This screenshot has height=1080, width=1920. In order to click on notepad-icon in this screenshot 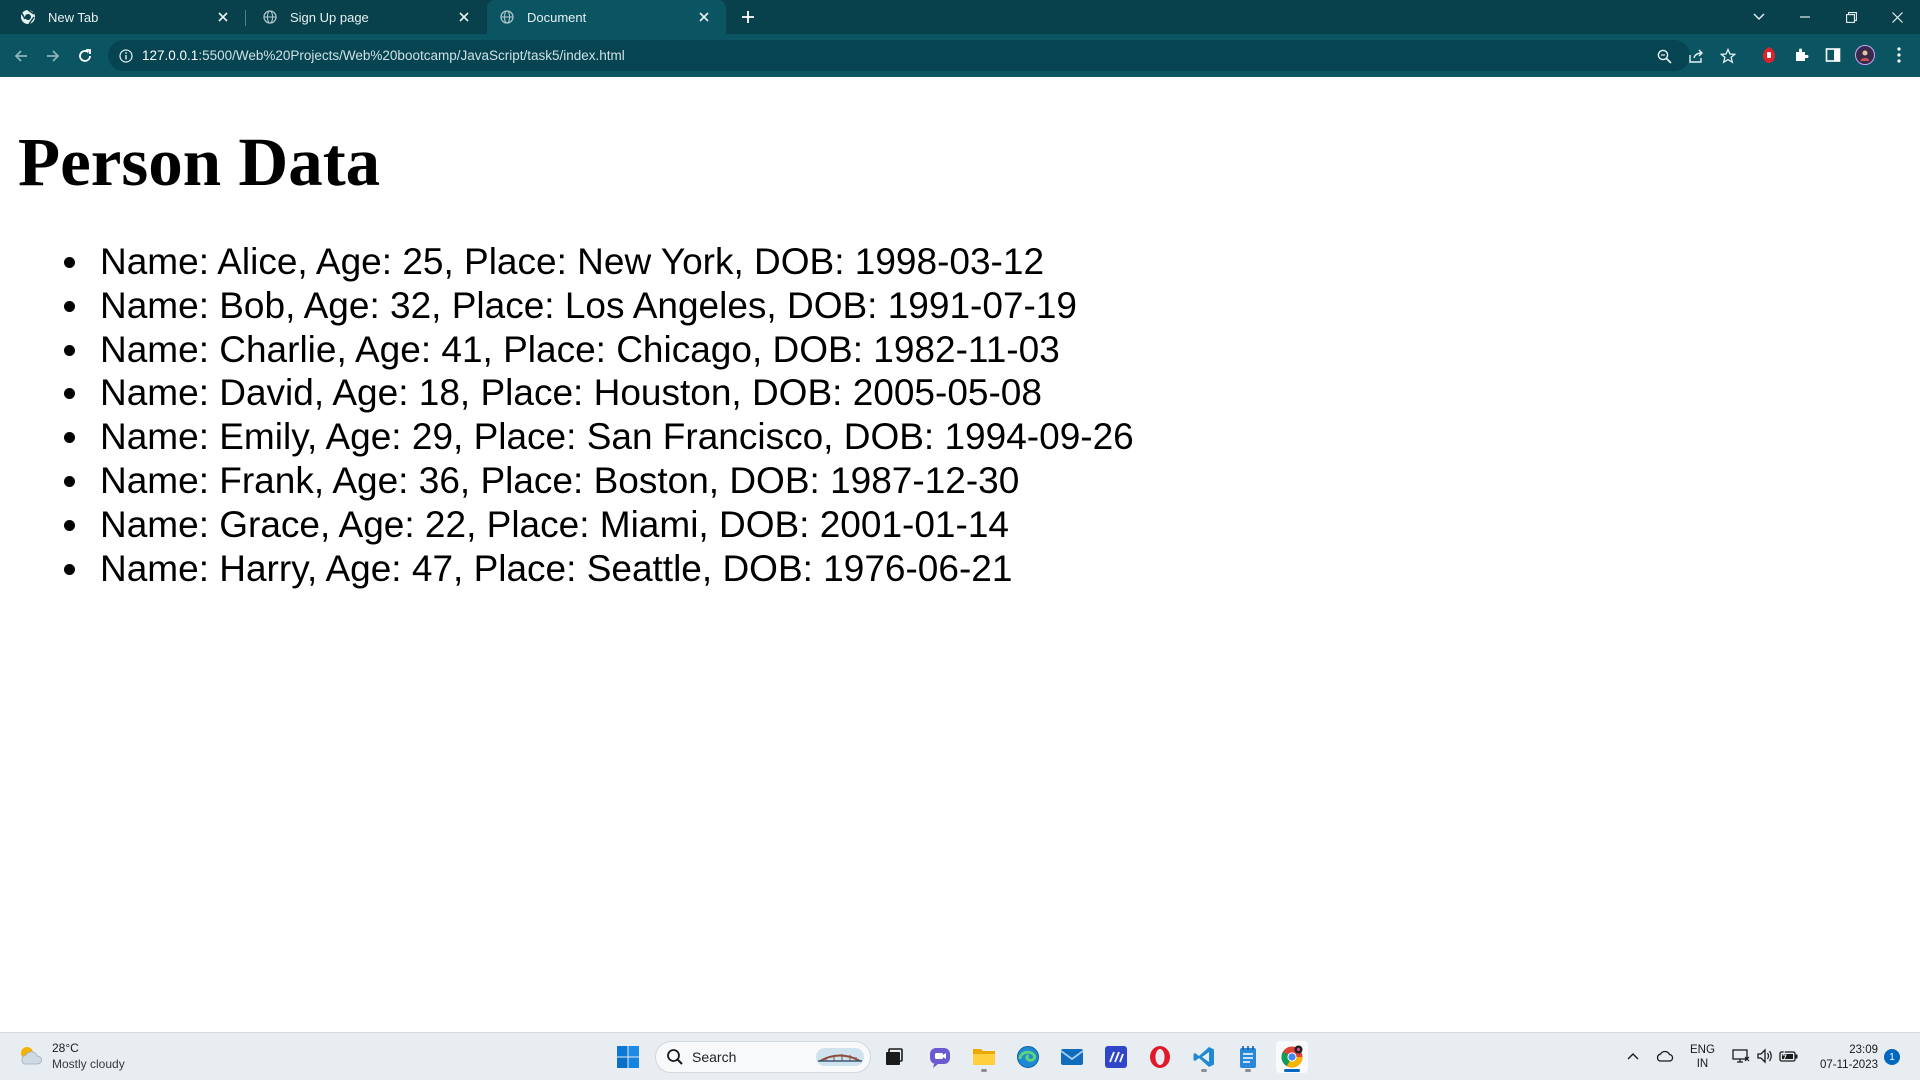, I will do `click(1248, 1057)`.